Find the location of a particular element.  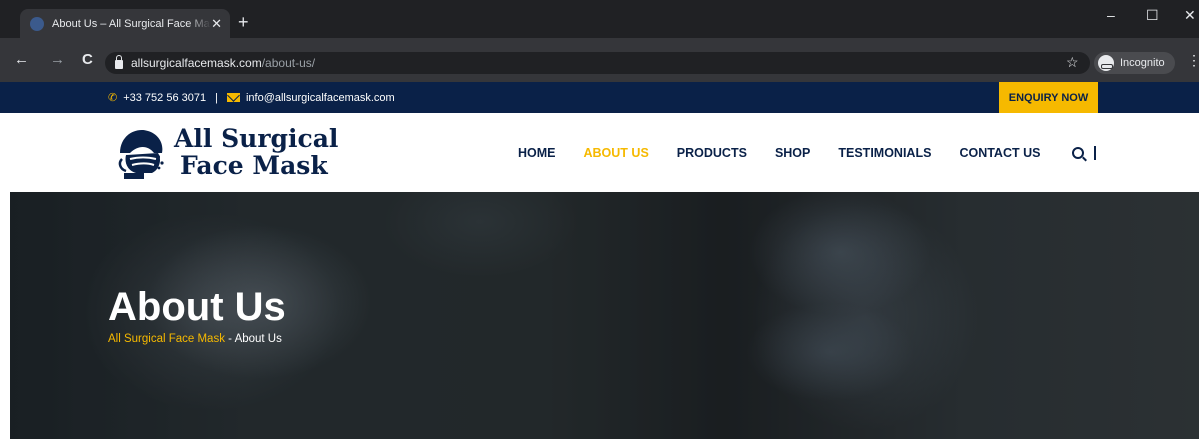

nav-item-about-us: ABOUT US is located at coordinates (616, 153).